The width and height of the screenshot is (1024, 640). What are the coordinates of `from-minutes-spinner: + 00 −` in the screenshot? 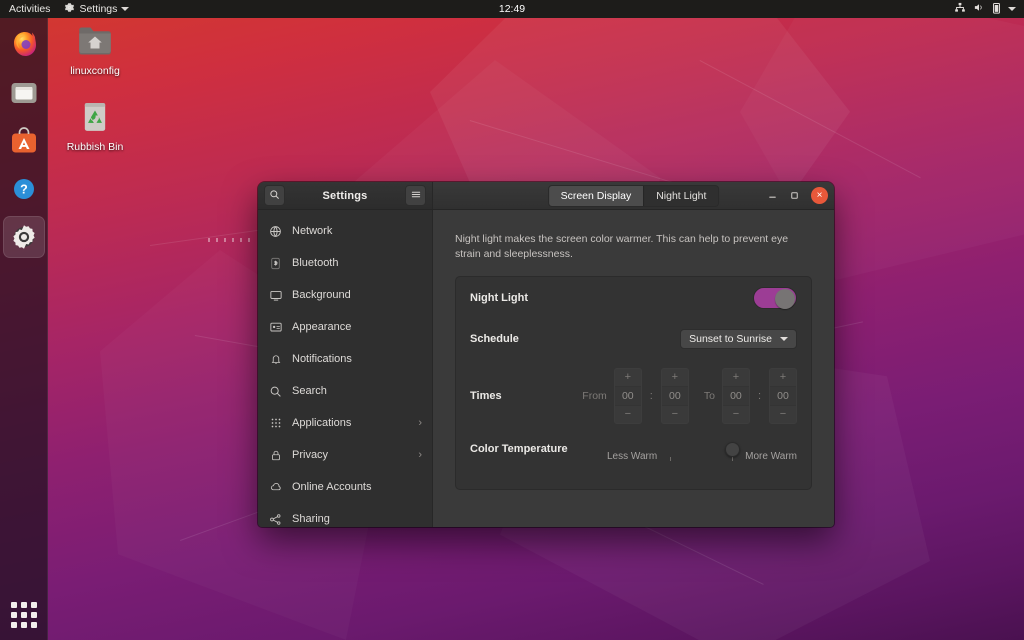 It's located at (674, 396).